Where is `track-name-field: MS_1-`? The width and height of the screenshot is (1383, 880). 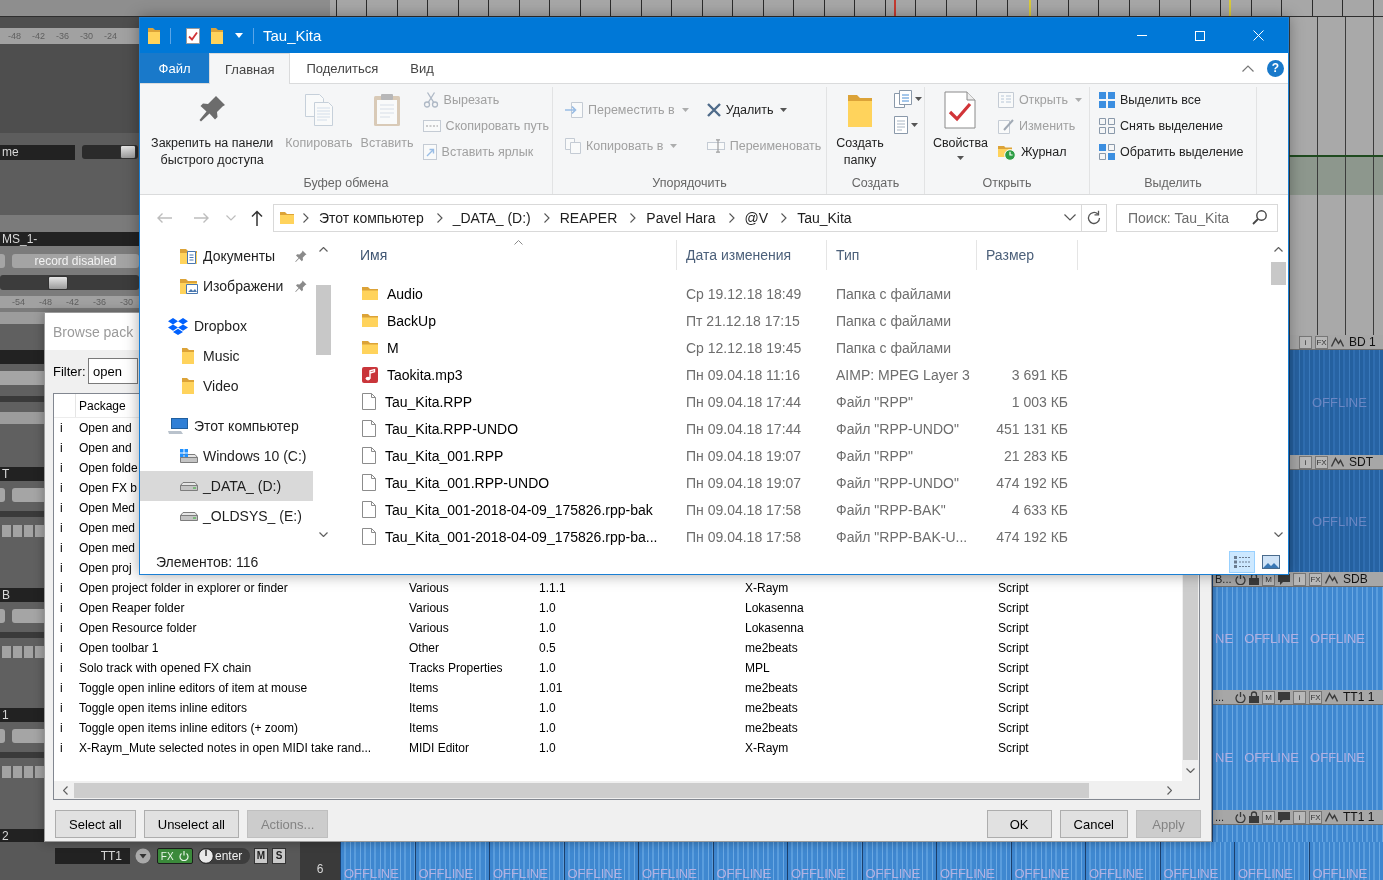 track-name-field: MS_1- is located at coordinates (69, 239).